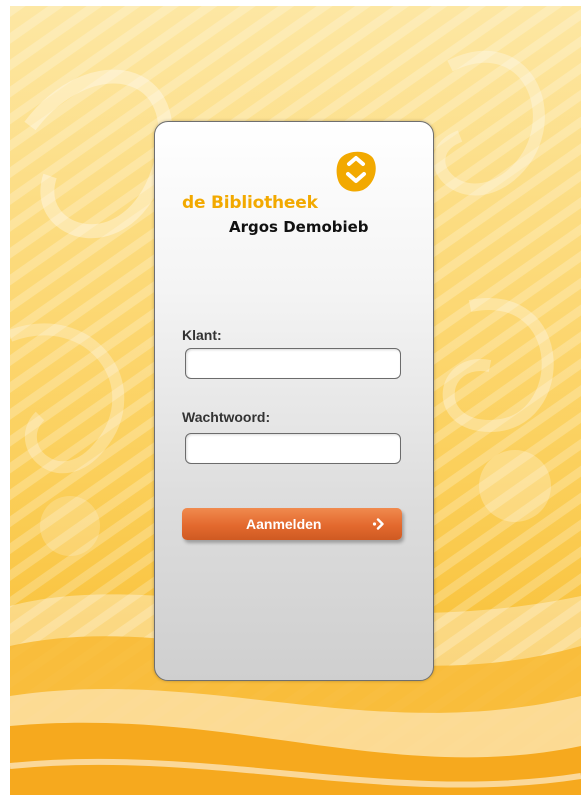 The width and height of the screenshot is (581, 795). Describe the element at coordinates (202, 335) in the screenshot. I see `customer-label: Klant:` at that location.